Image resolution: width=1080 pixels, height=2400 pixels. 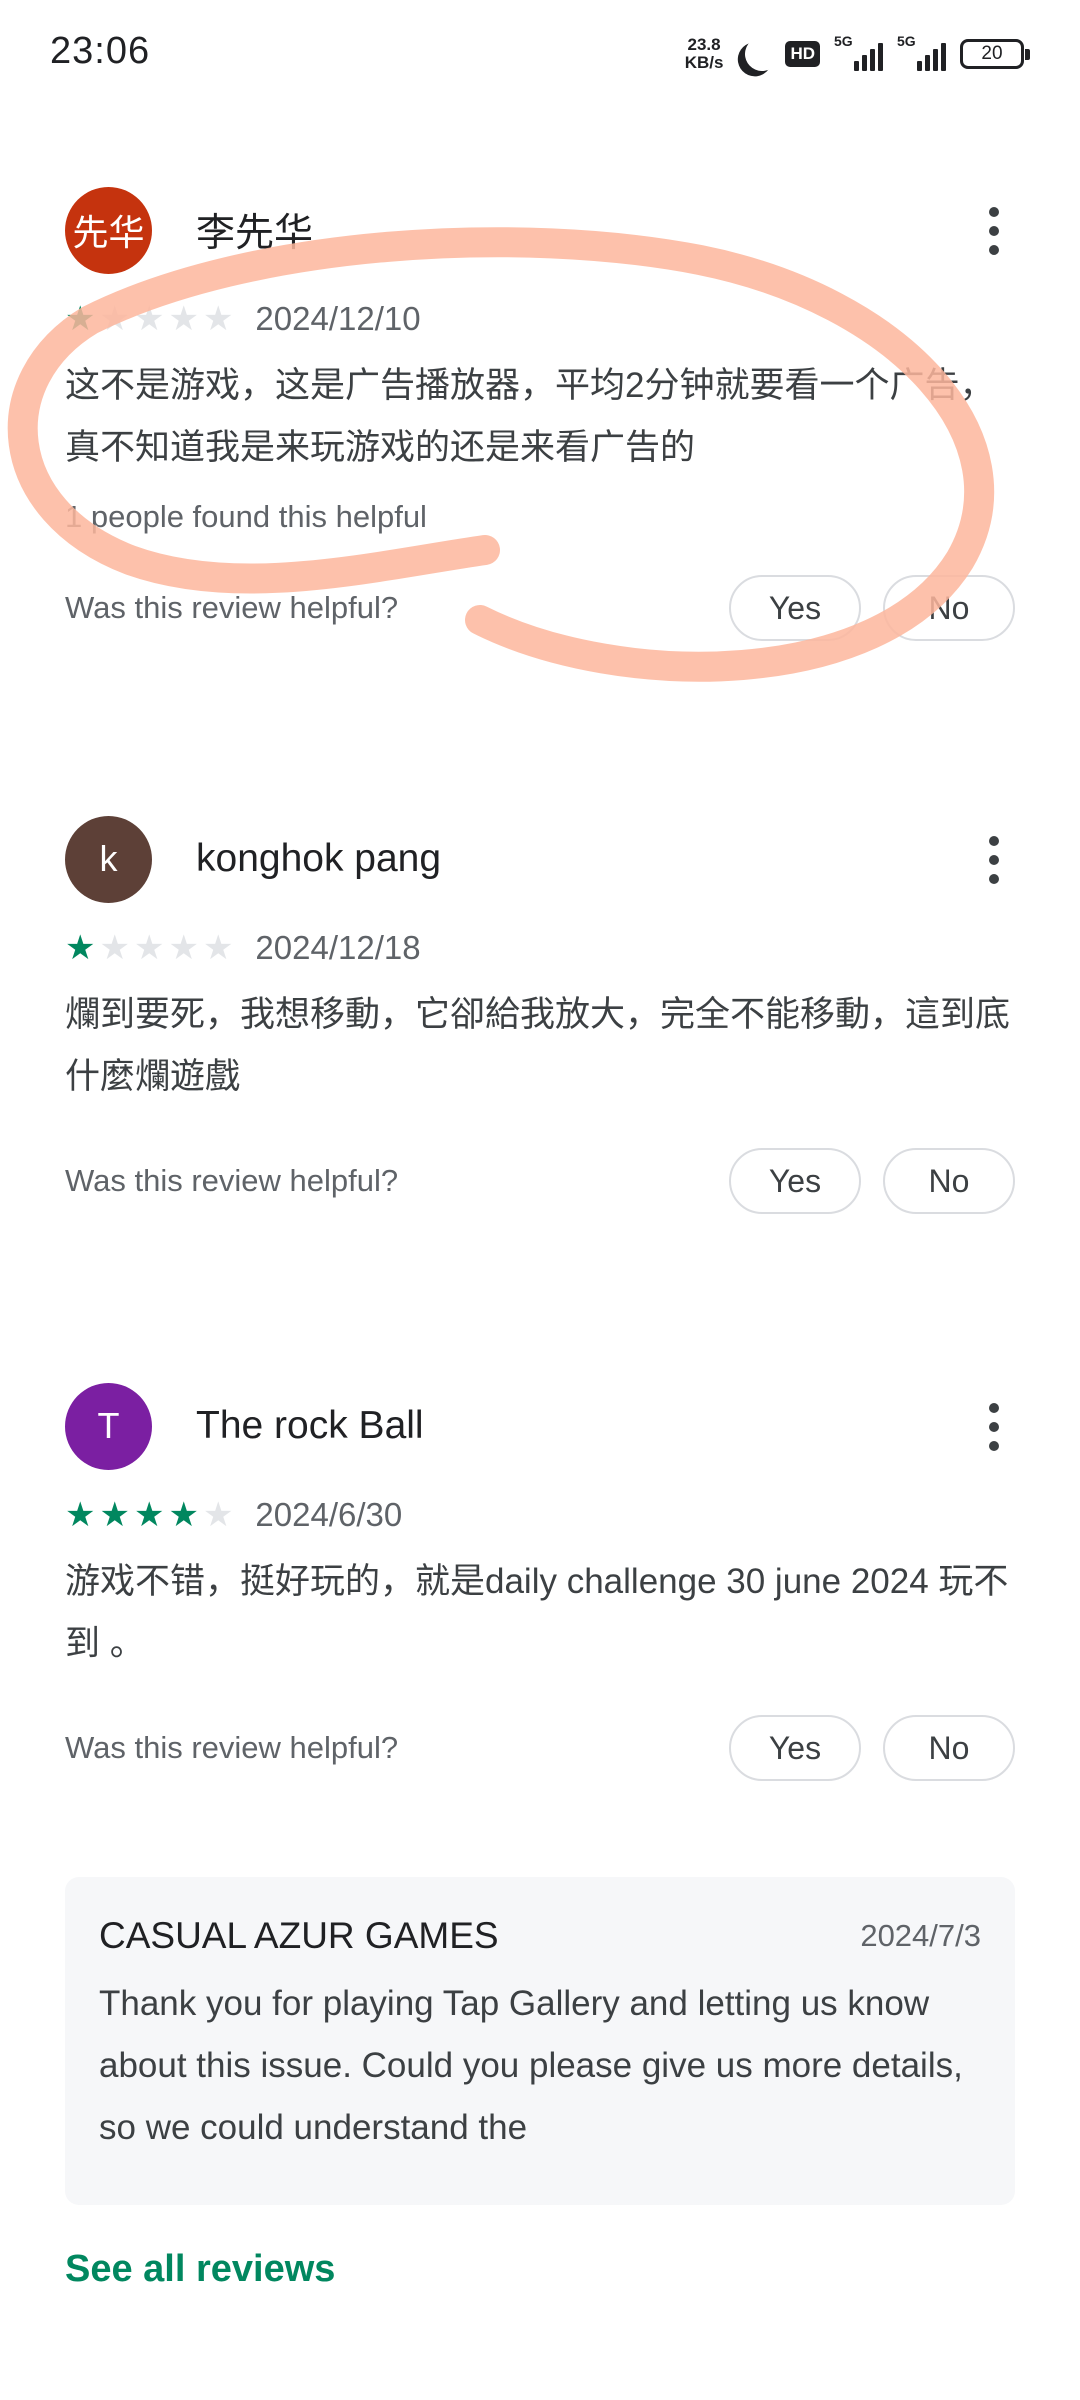 What do you see at coordinates (540, 319) in the screenshot?
I see `rating-row: ★ ★ ★ ★ ★ 2024/12/10` at bounding box center [540, 319].